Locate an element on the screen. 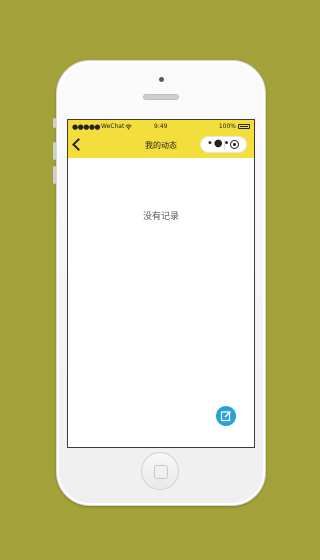 The width and height of the screenshot is (320, 560). carrier-label: WeChat is located at coordinates (113, 126).